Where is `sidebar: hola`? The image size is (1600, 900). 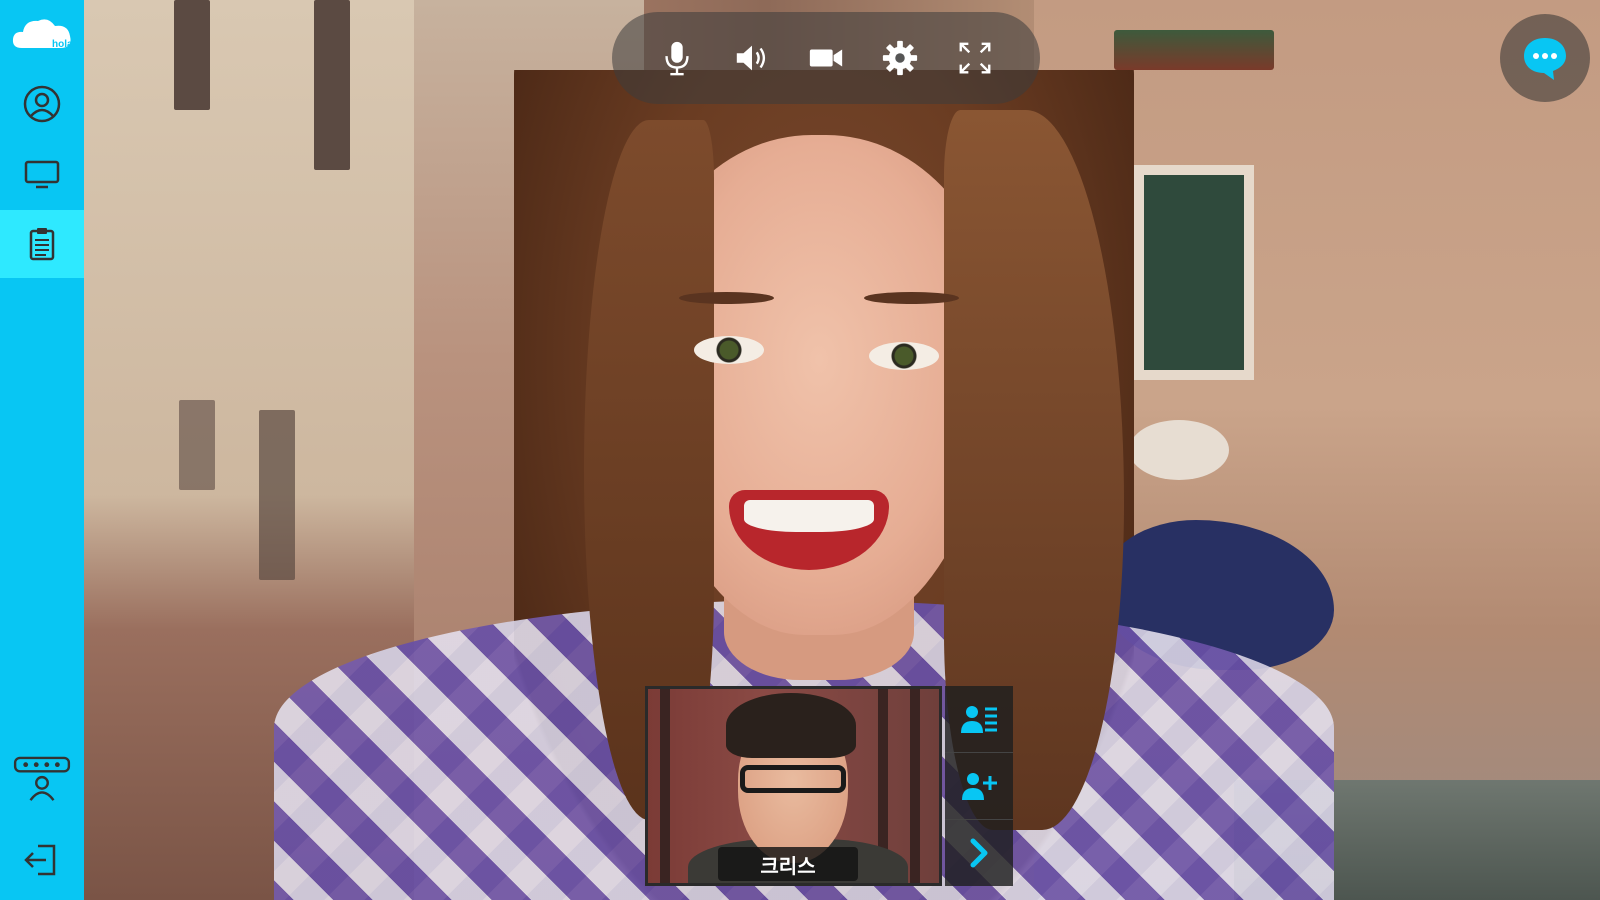 sidebar: hola is located at coordinates (42, 450).